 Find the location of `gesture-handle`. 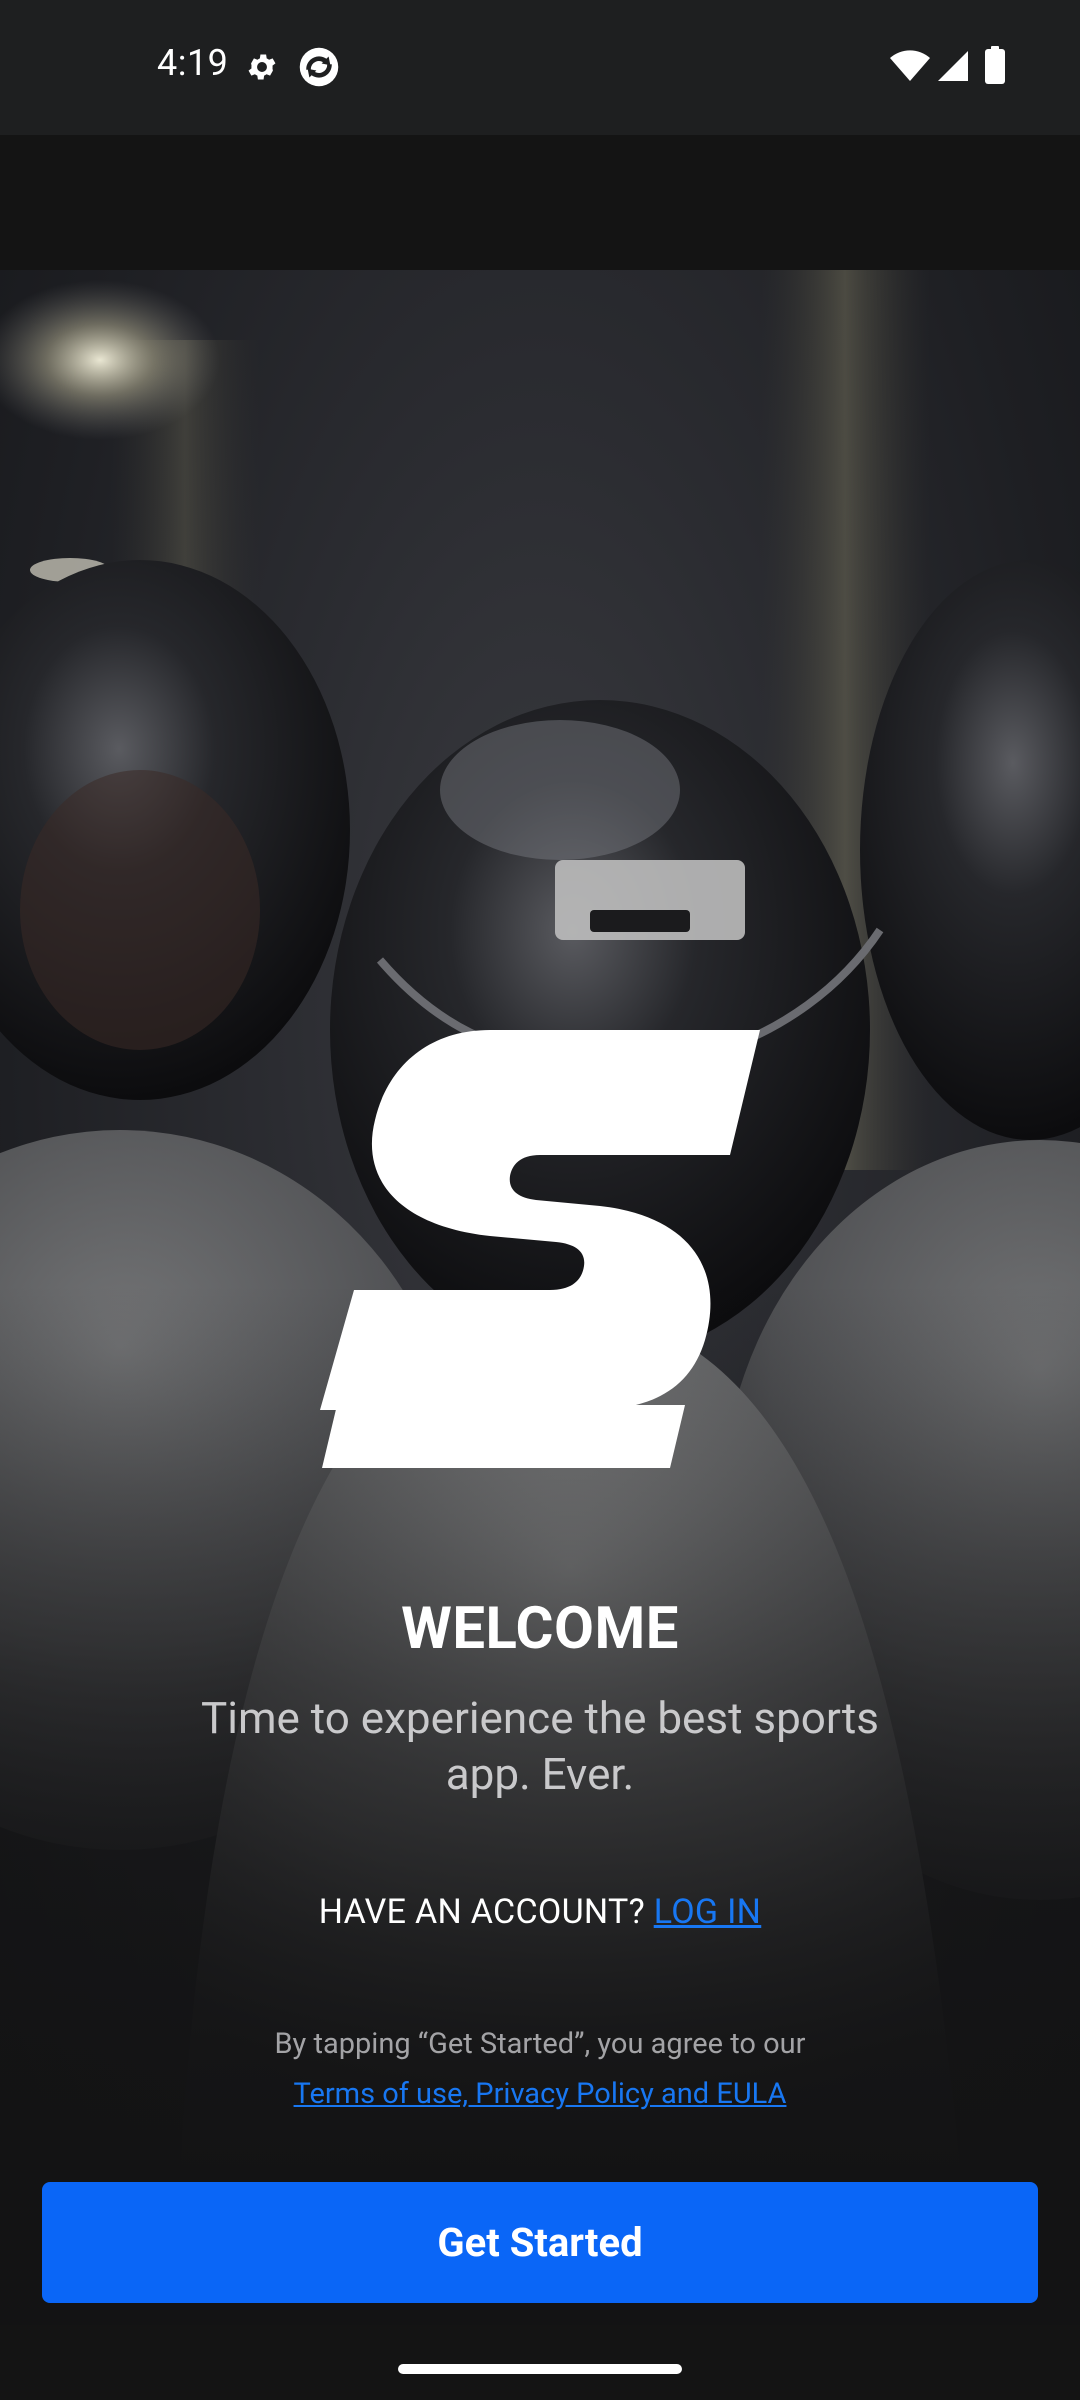

gesture-handle is located at coordinates (540, 2369).